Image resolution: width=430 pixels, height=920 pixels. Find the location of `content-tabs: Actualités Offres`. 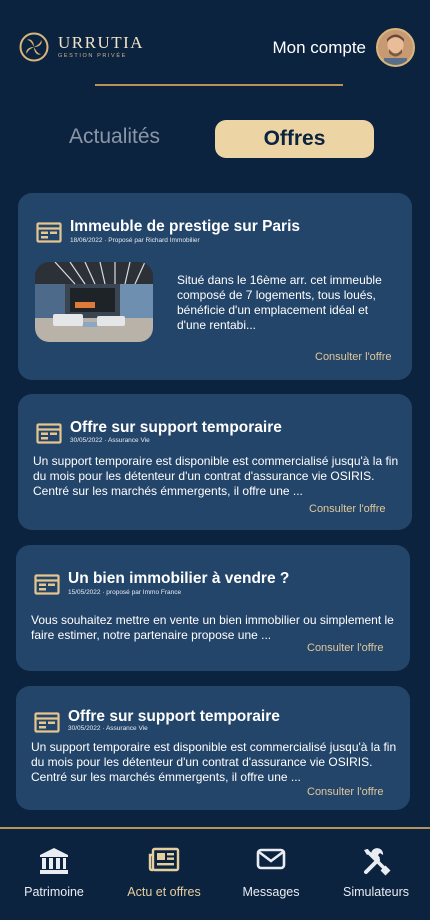

content-tabs: Actualités Offres is located at coordinates (215, 139).